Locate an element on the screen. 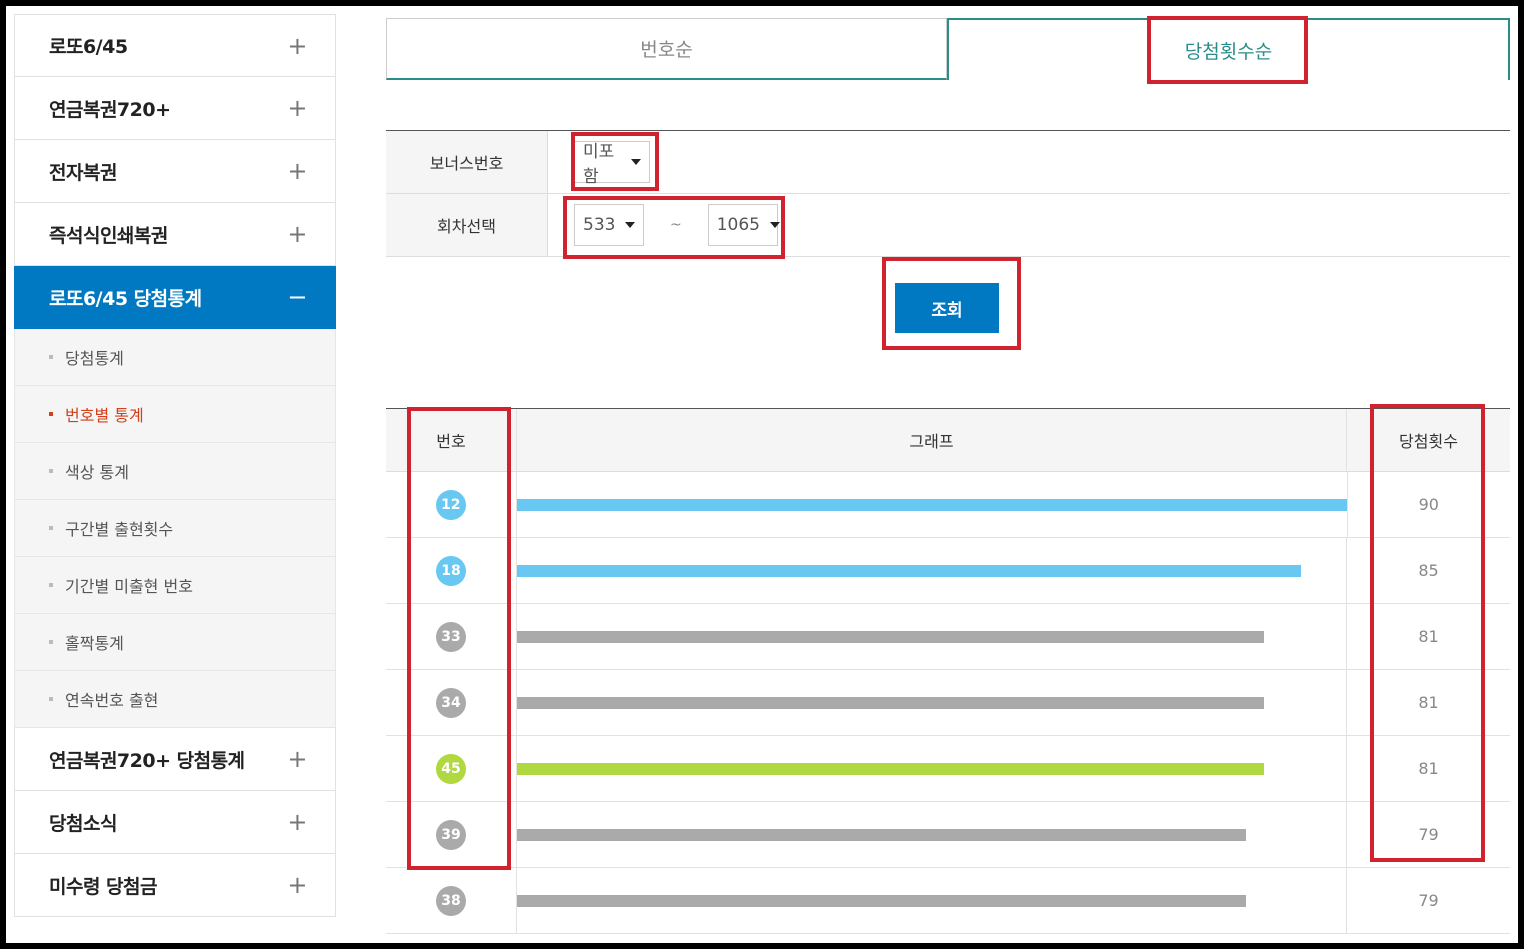 This screenshot has height=949, width=1524. sidebar-menu-label: 로또6/45 당첨통계 is located at coordinates (125, 298).